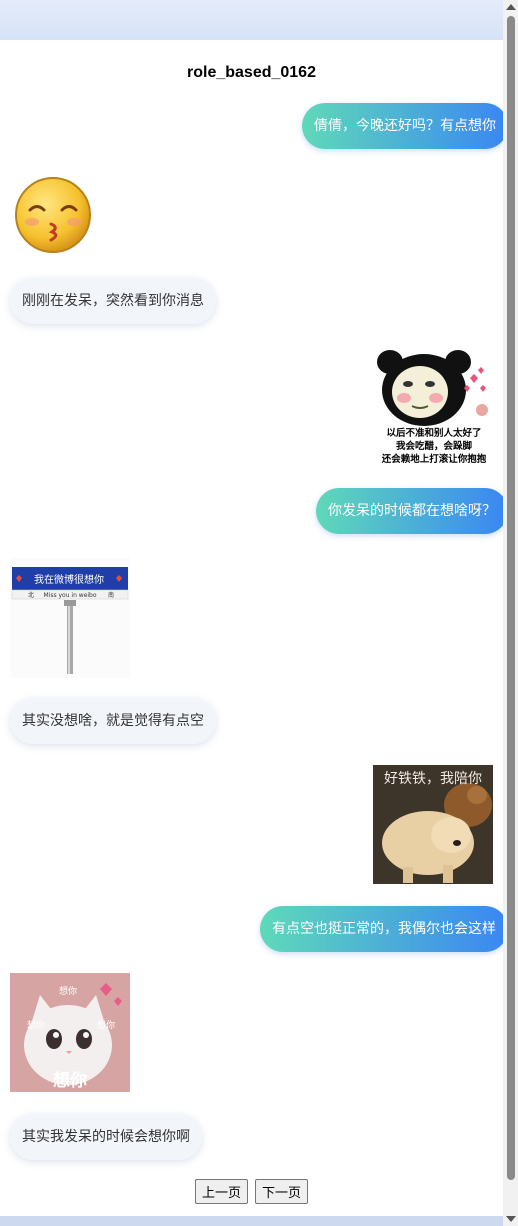 This screenshot has width=518, height=1226. Describe the element at coordinates (113, 301) in the screenshot. I see `bot-message: 刚刚在发呆，突然看到你消息` at that location.